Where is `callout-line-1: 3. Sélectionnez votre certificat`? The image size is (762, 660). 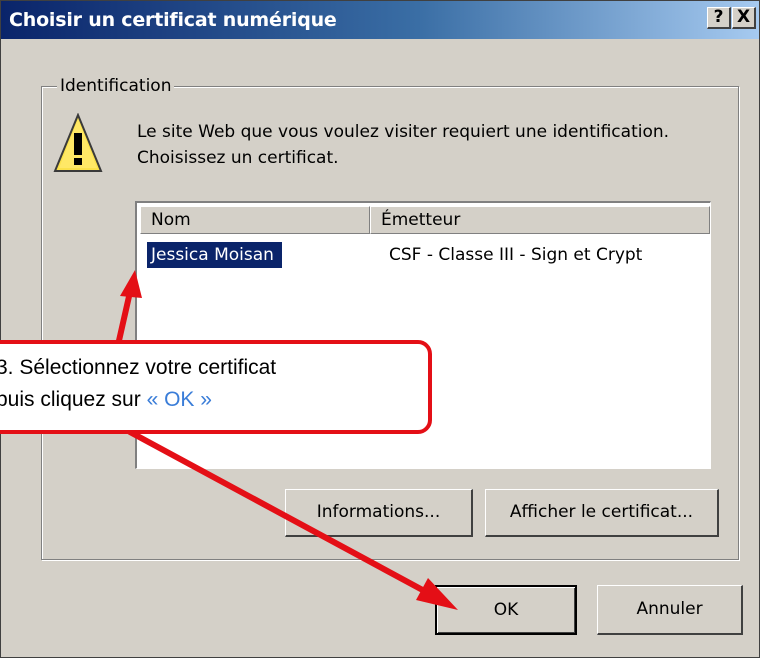
callout-line-1: 3. Sélectionnez votre certificat is located at coordinates (138, 367).